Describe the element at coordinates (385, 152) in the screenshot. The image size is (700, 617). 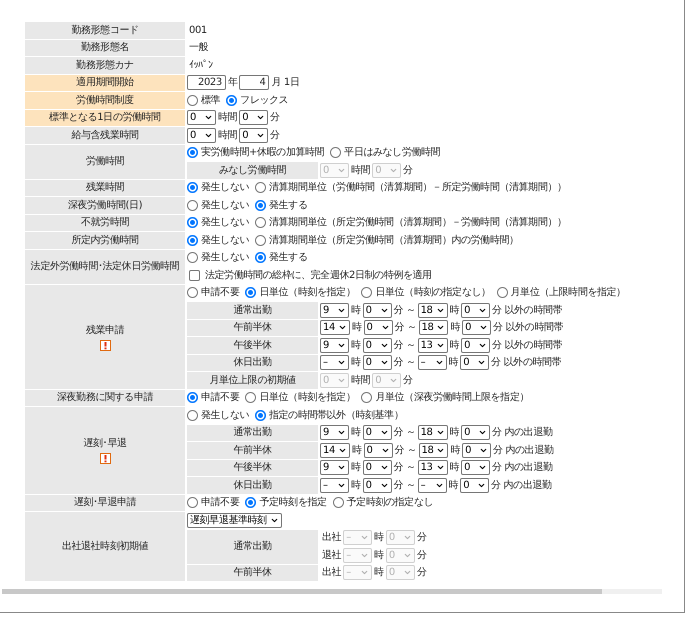
I see `radio-option: 平日はみなし労働時間` at that location.